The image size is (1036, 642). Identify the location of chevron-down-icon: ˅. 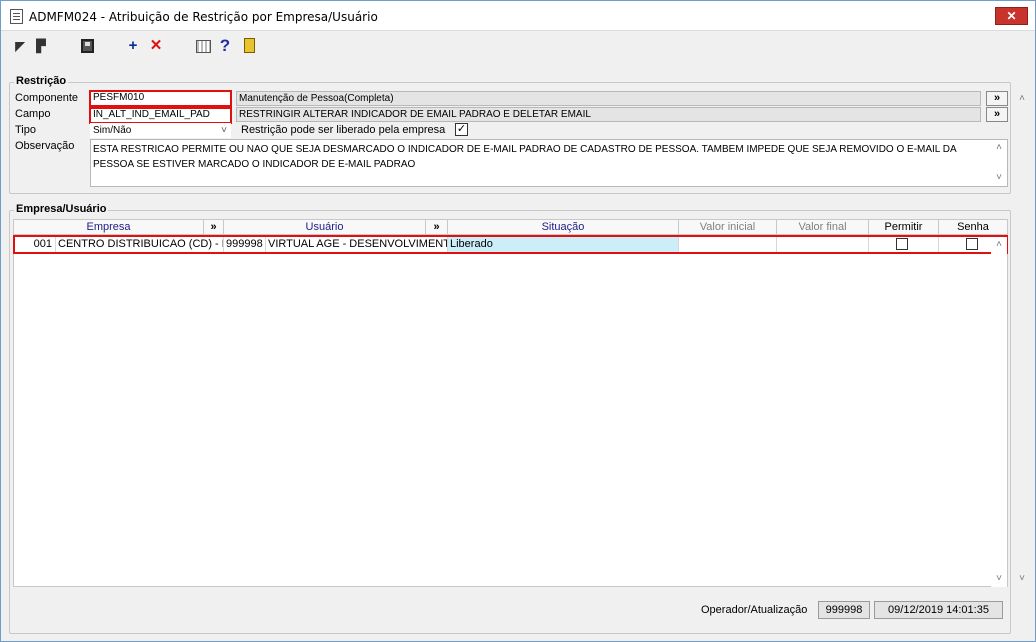
(224, 130).